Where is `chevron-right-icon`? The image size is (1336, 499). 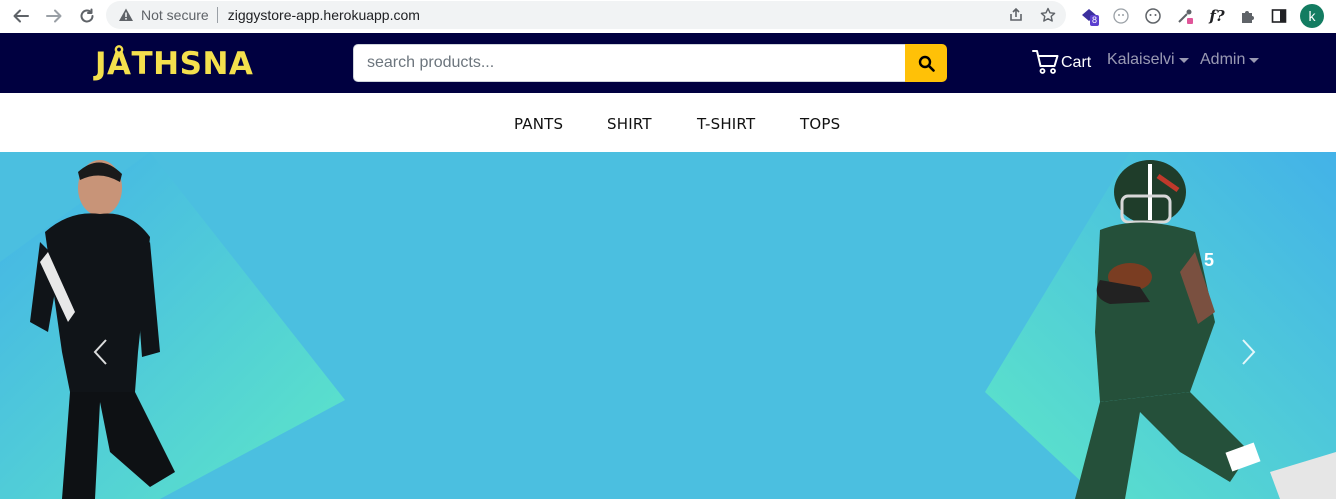
chevron-right-icon is located at coordinates (1249, 352).